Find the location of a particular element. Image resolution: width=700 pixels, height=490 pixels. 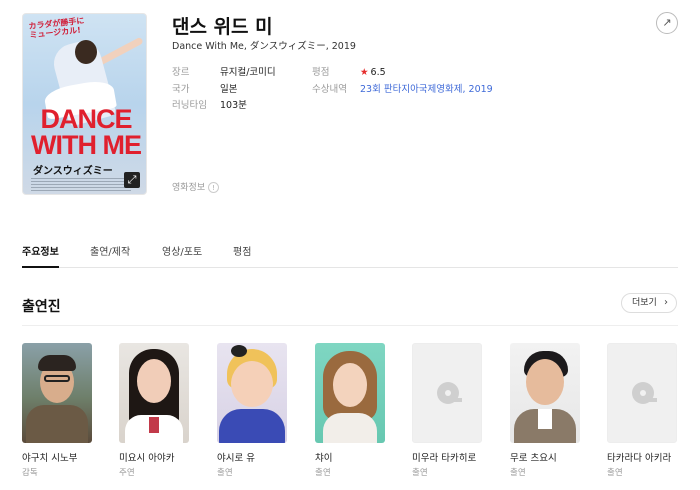

movie-title: 댄스 위드 미 is located at coordinates (222, 27).